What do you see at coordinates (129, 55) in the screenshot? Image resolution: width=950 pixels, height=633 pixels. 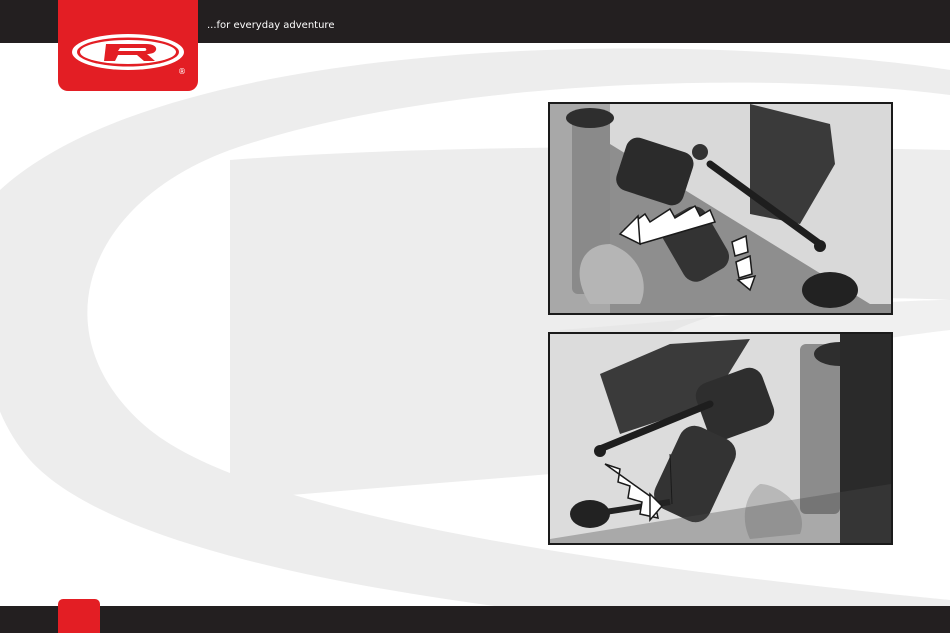 I see `brand-logo-icon: ®` at bounding box center [129, 55].